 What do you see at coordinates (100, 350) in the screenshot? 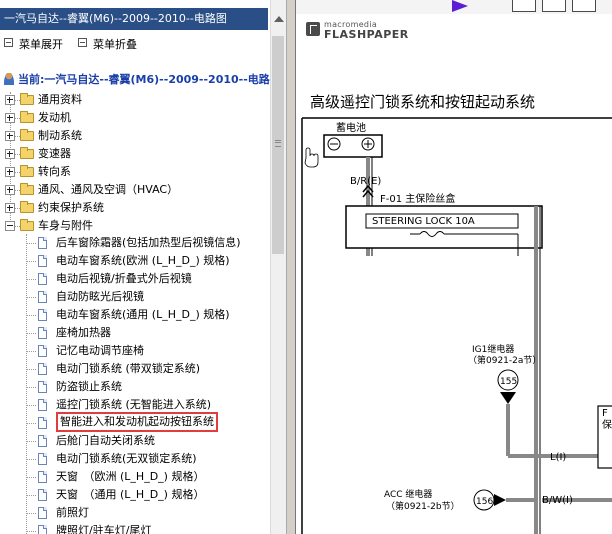
I see `tree-item-label: 记忆电动调节座椅` at bounding box center [100, 350].